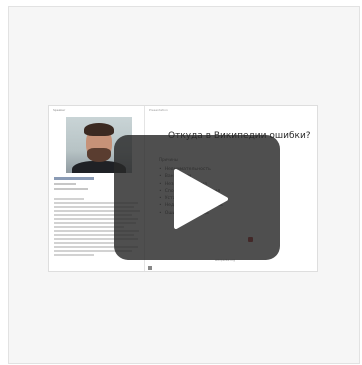  What do you see at coordinates (201, 199) in the screenshot?
I see `play-icon` at bounding box center [201, 199].